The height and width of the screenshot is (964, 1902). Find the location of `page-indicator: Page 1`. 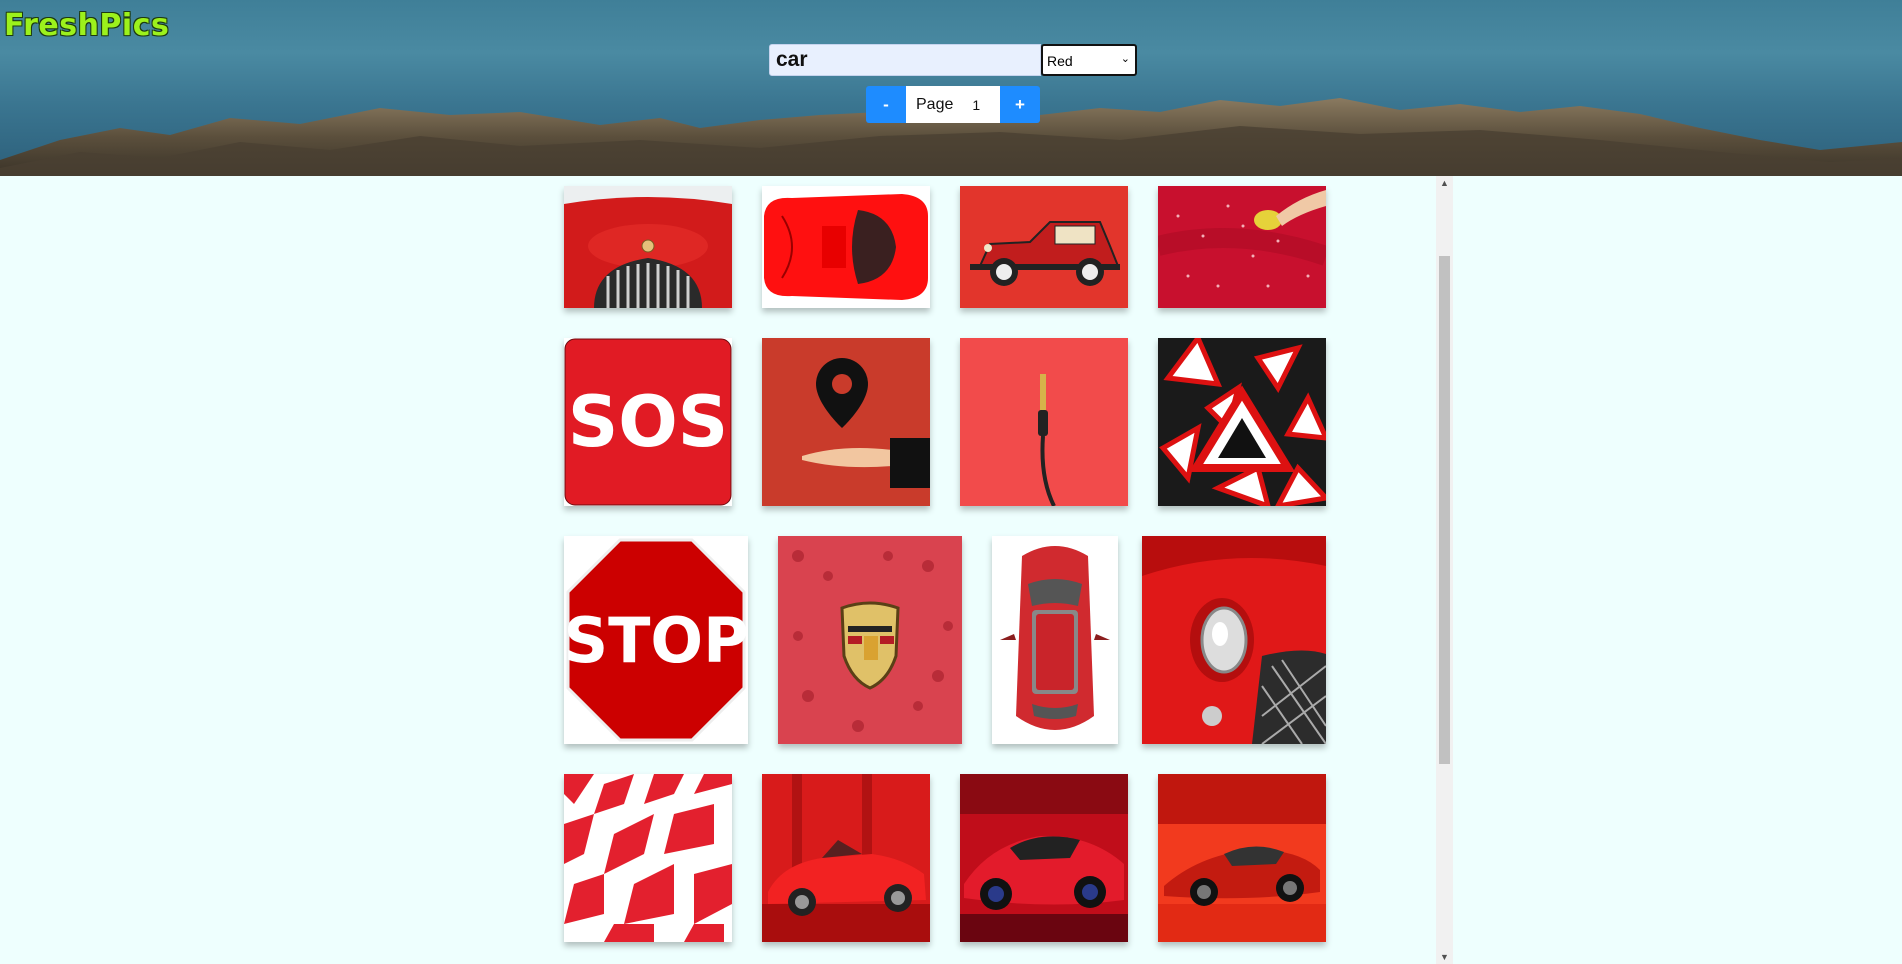

page-indicator: Page 1 is located at coordinates (953, 104).